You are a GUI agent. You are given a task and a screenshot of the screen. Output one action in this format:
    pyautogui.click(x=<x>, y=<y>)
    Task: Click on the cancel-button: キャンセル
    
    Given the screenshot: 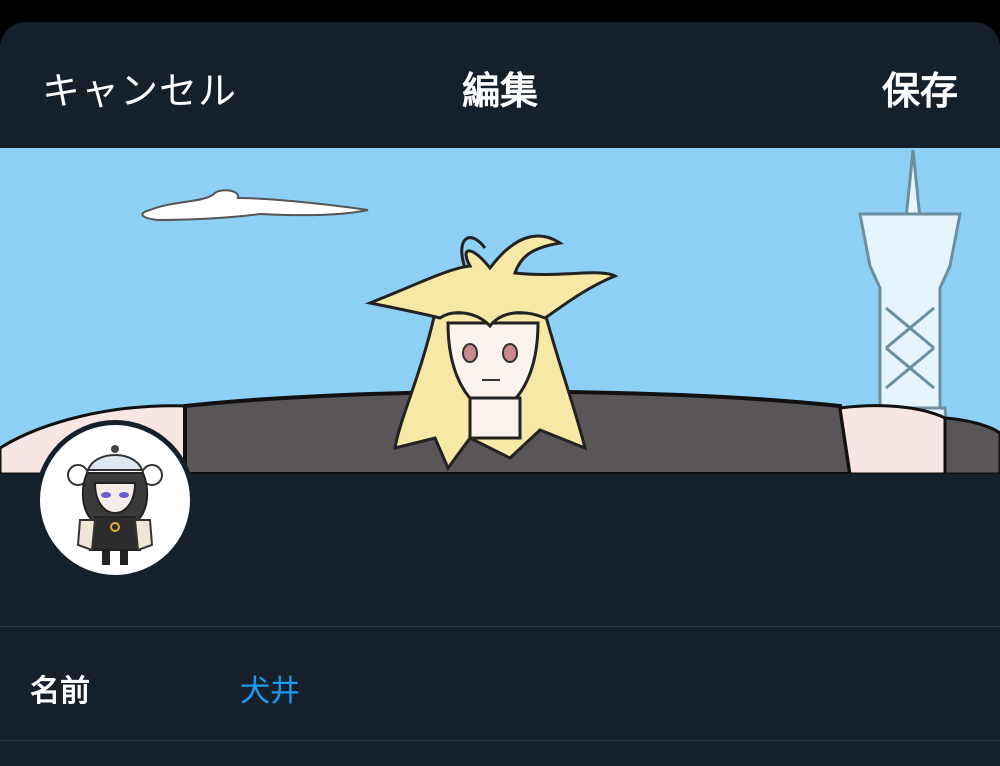 What is the action you would take?
    pyautogui.click(x=139, y=87)
    